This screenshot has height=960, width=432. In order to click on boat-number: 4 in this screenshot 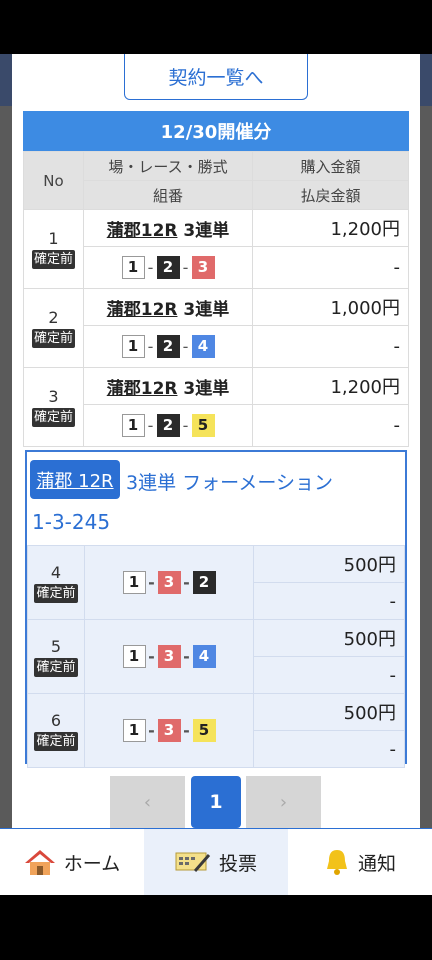, I will do `click(203, 346)`.